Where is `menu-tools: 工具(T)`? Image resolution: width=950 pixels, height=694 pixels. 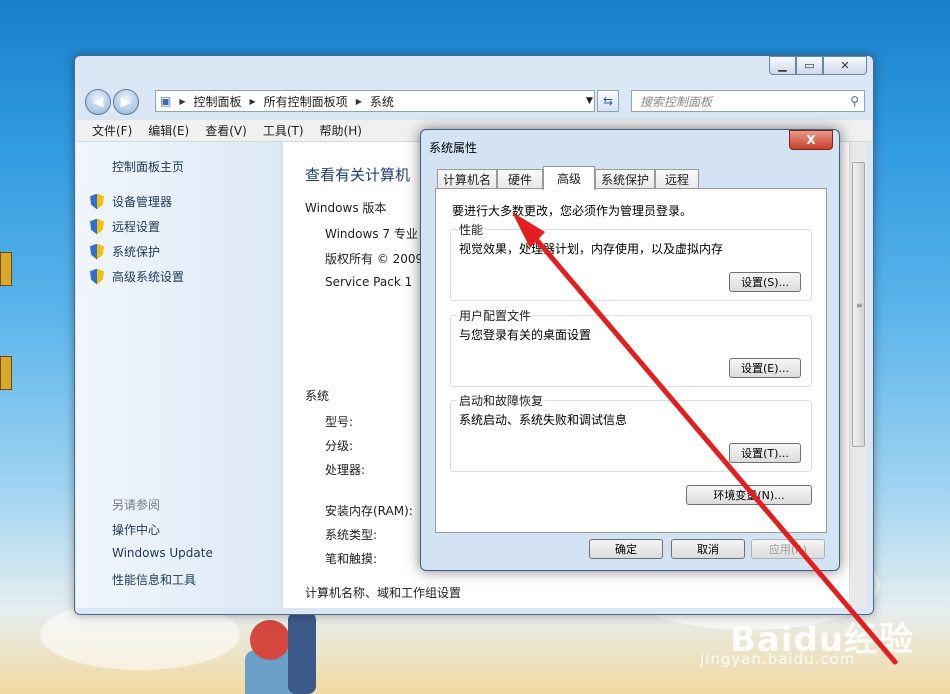
menu-tools: 工具(T) is located at coordinates (283, 130).